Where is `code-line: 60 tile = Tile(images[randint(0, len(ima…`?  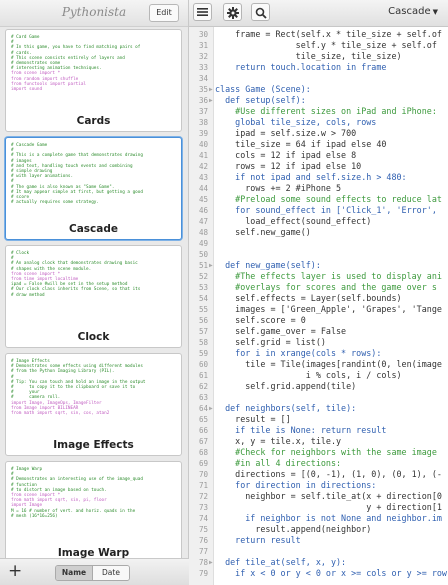
code-line: 60 tile = Tile(images[randint(0, len(ima… is located at coordinates (318, 364).